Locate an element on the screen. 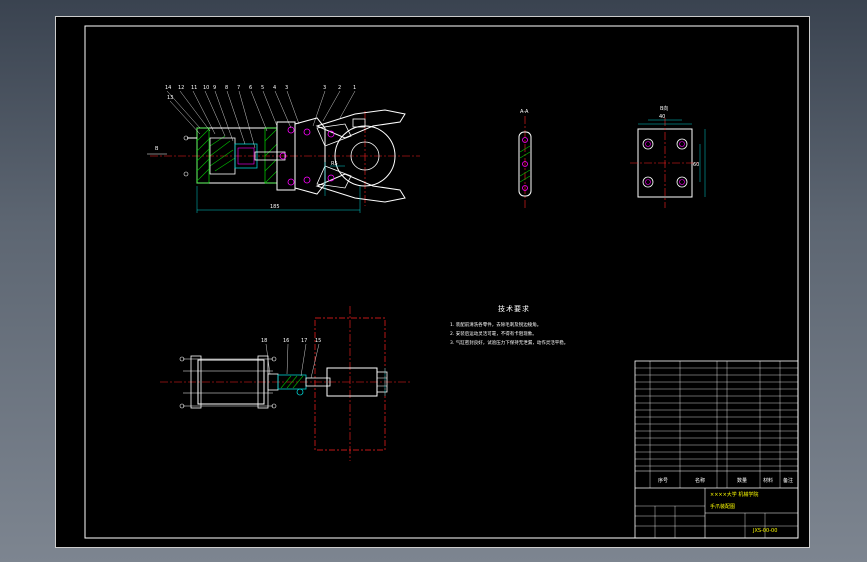 This screenshot has height=562, width=867. svg-text: 185 is located at coordinates (275, 207).